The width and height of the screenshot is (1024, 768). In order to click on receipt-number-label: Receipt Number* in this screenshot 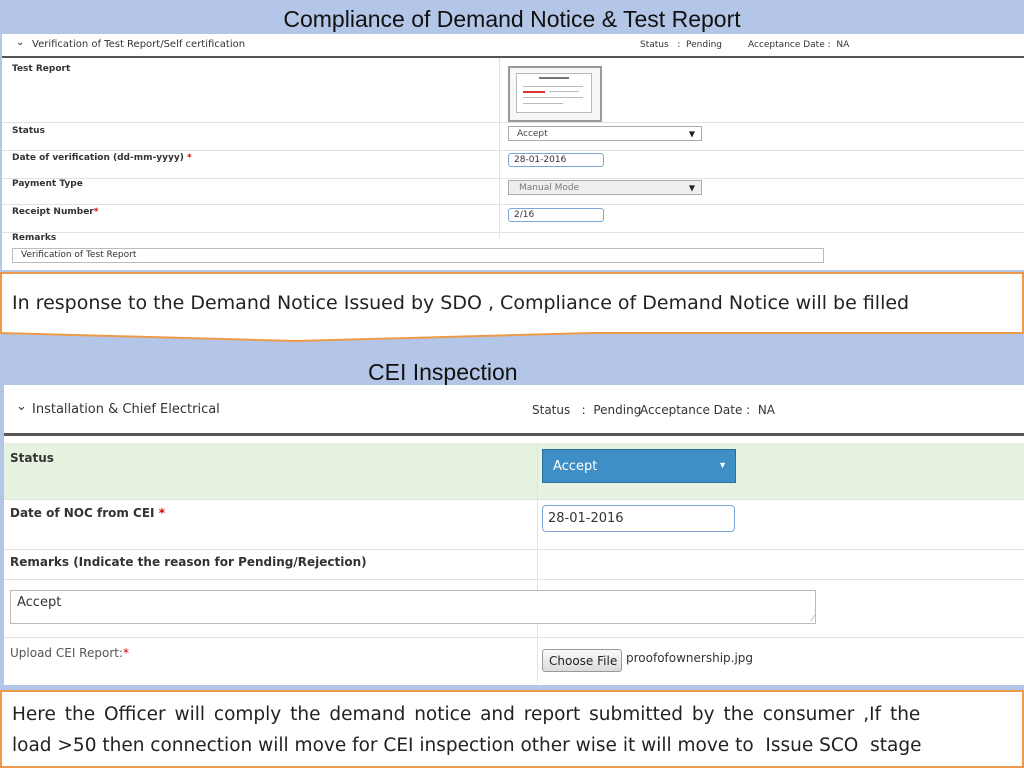, I will do `click(55, 212)`.